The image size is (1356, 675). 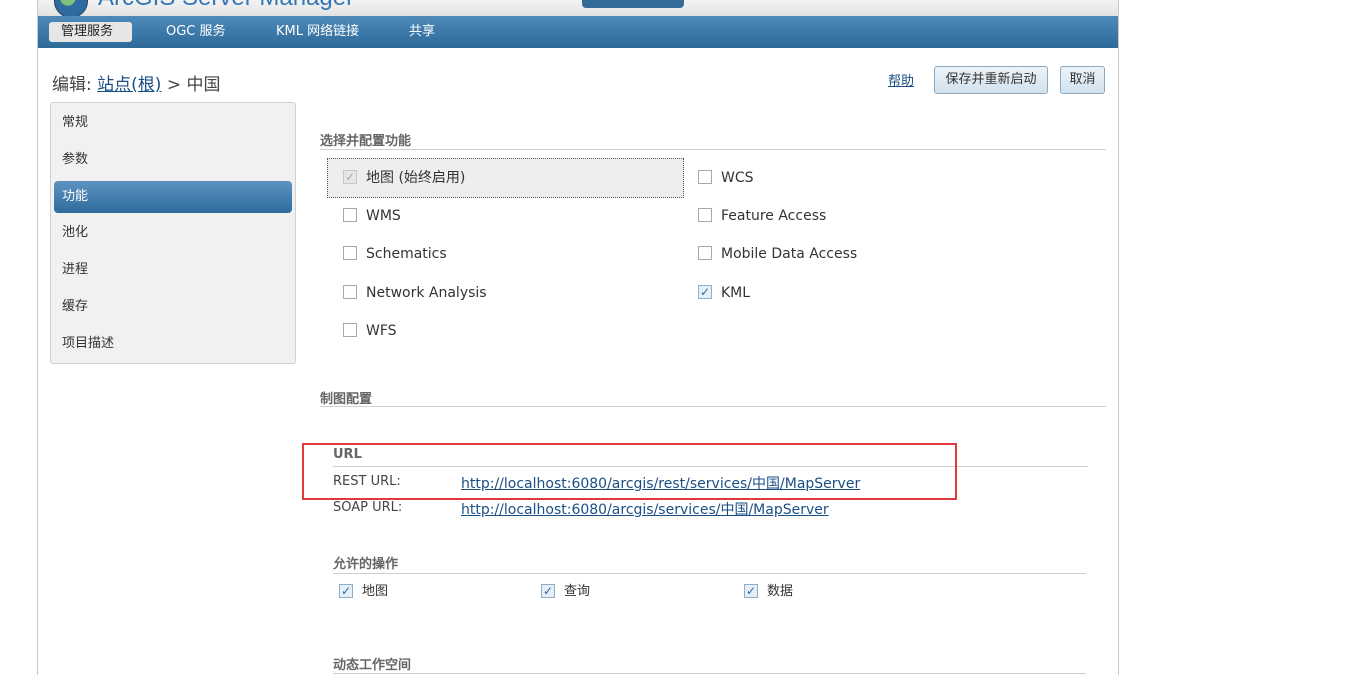 What do you see at coordinates (383, 216) in the screenshot?
I see `capability-wms-label: WMS` at bounding box center [383, 216].